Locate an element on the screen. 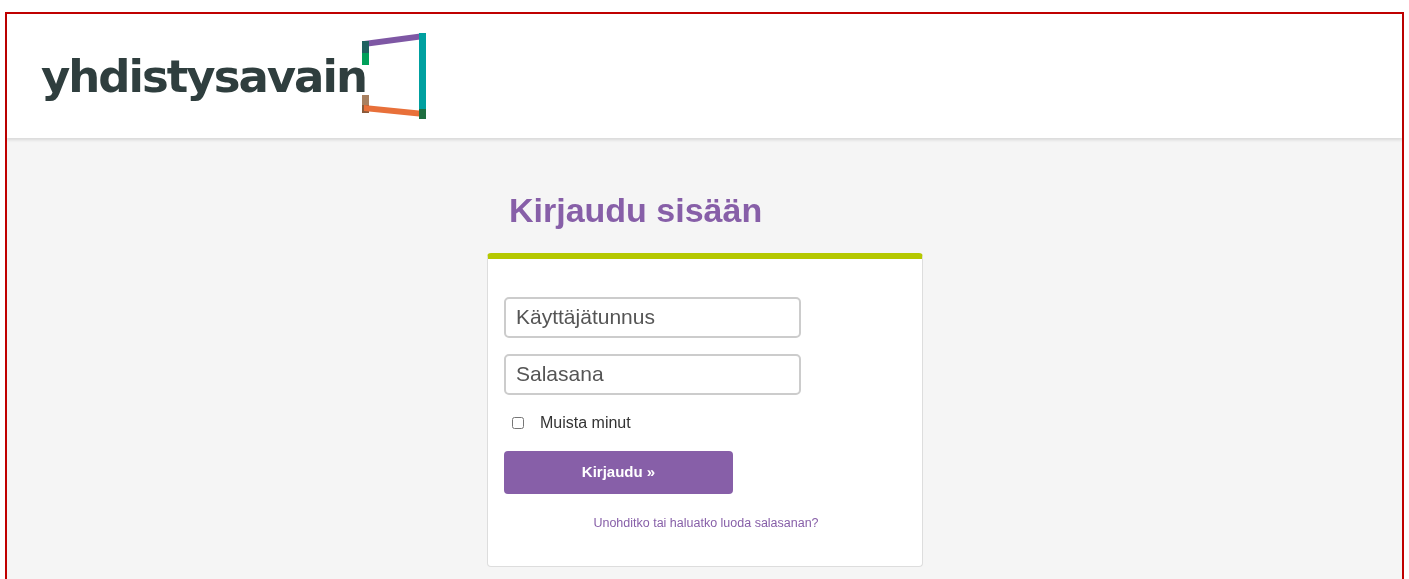 This screenshot has width=1409, height=579. username-field: Käyttäjätunnus is located at coordinates (652, 317).